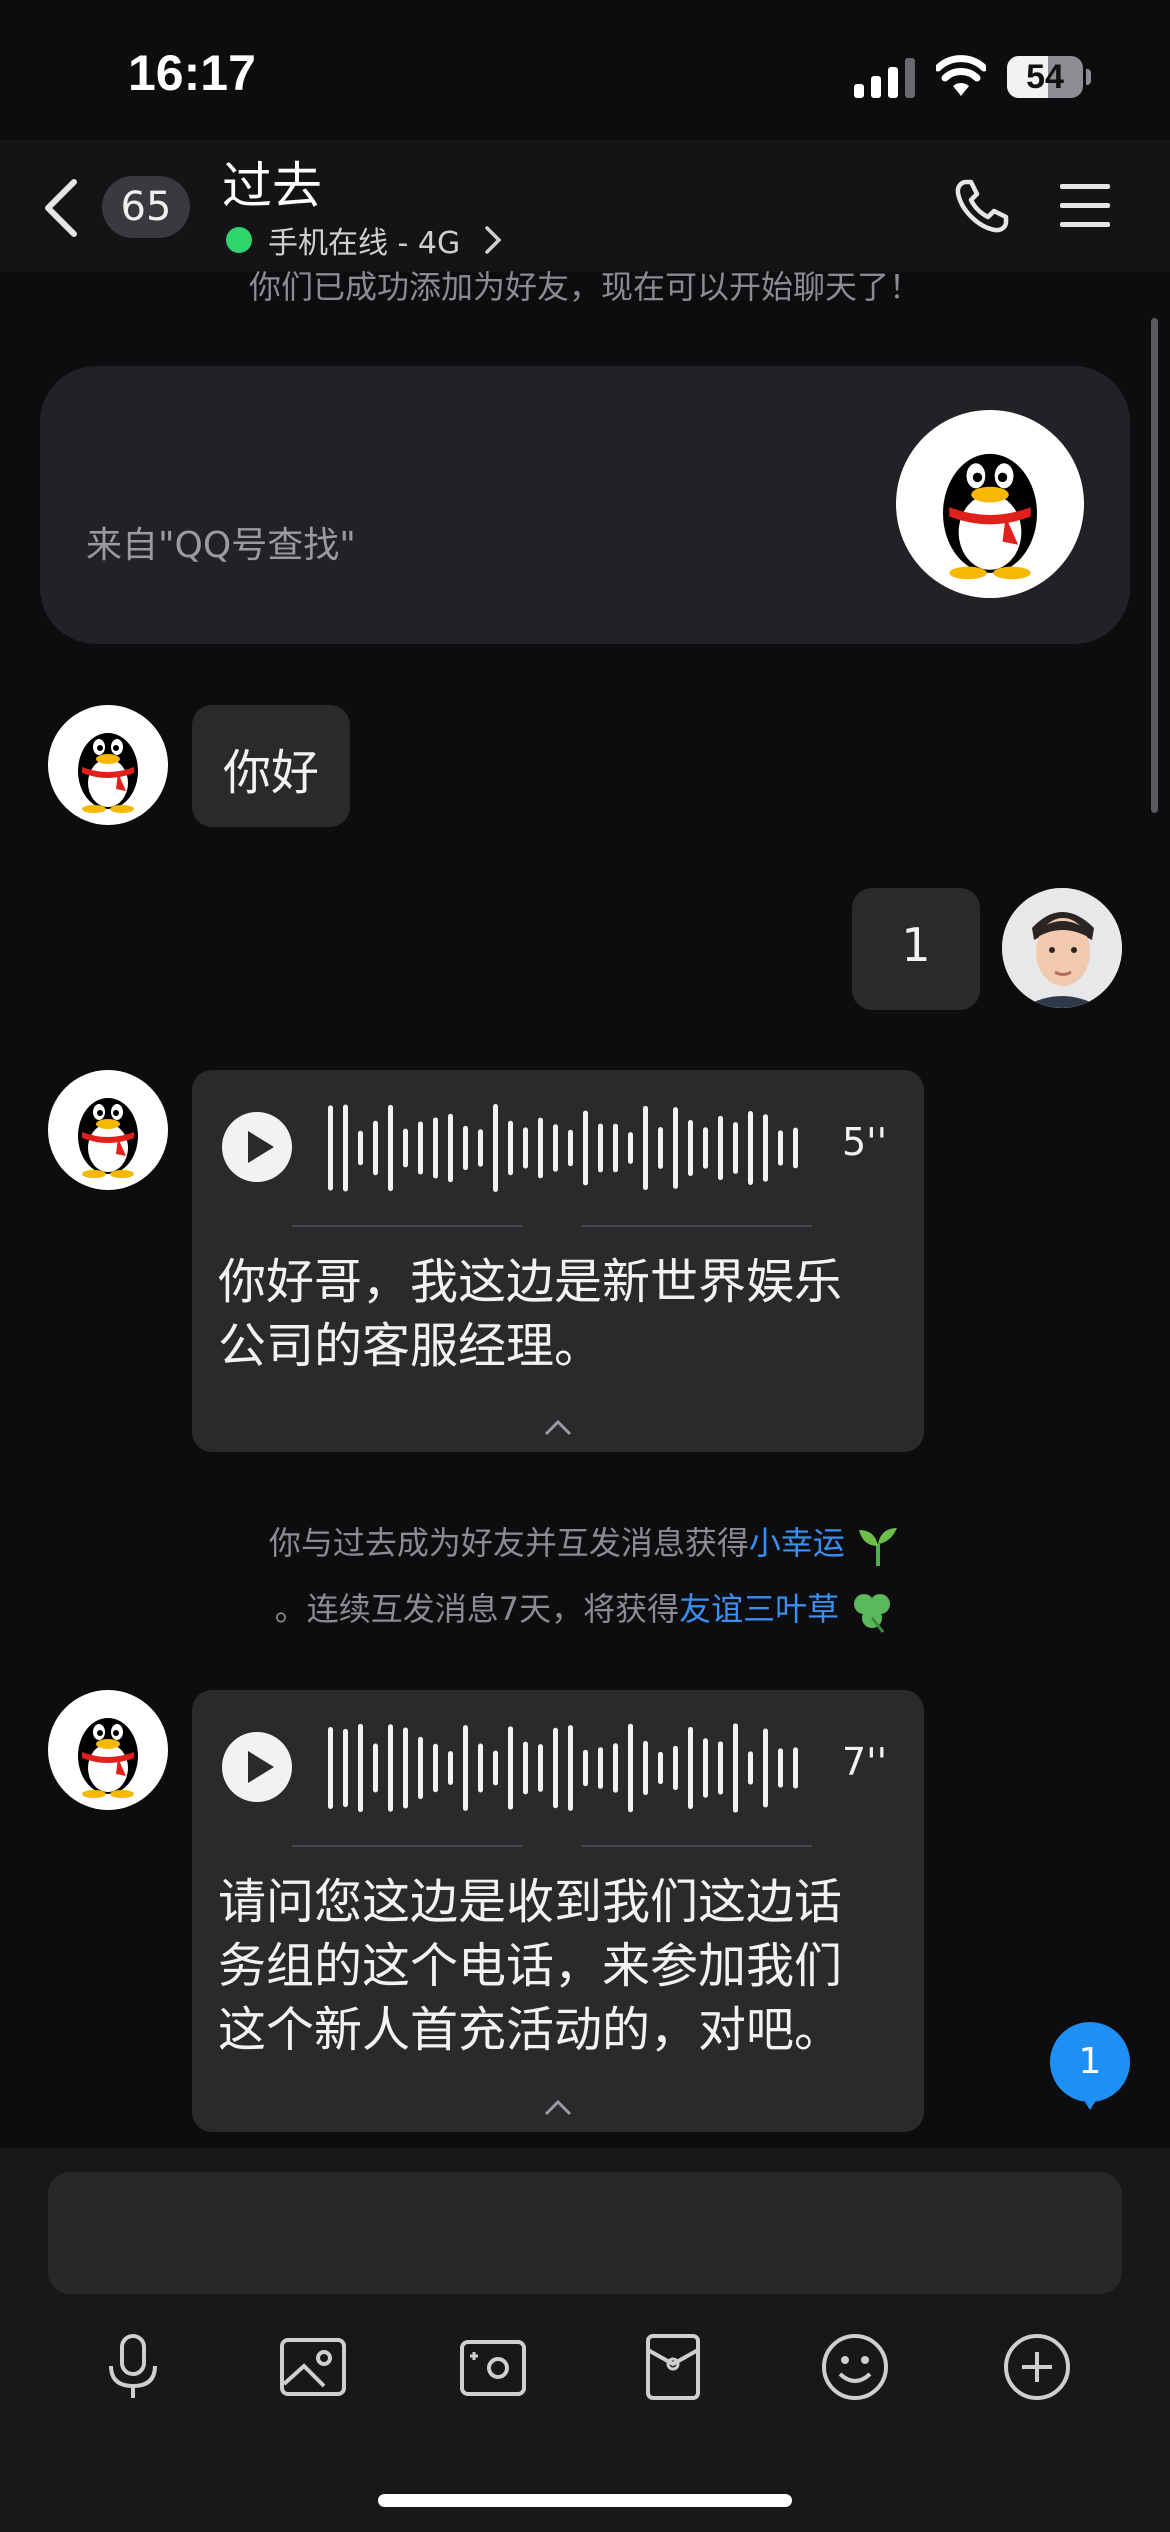  I want to click on online-indicator, so click(239, 240).